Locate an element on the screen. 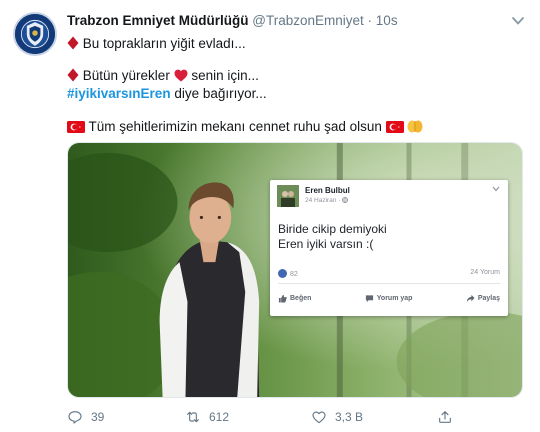 The width and height of the screenshot is (540, 432). reply-button: 39 is located at coordinates (85, 417).